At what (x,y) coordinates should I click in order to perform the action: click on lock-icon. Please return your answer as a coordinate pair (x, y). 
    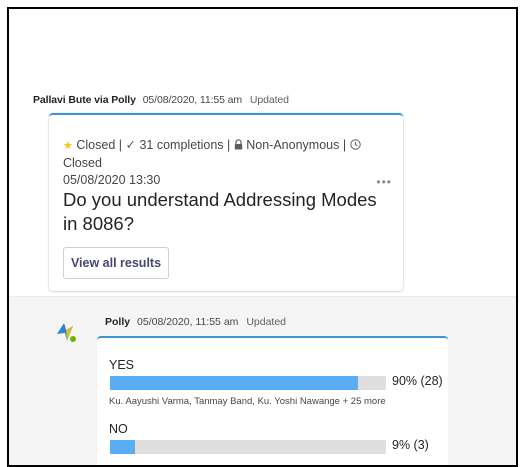
    Looking at the image, I should click on (240, 145).